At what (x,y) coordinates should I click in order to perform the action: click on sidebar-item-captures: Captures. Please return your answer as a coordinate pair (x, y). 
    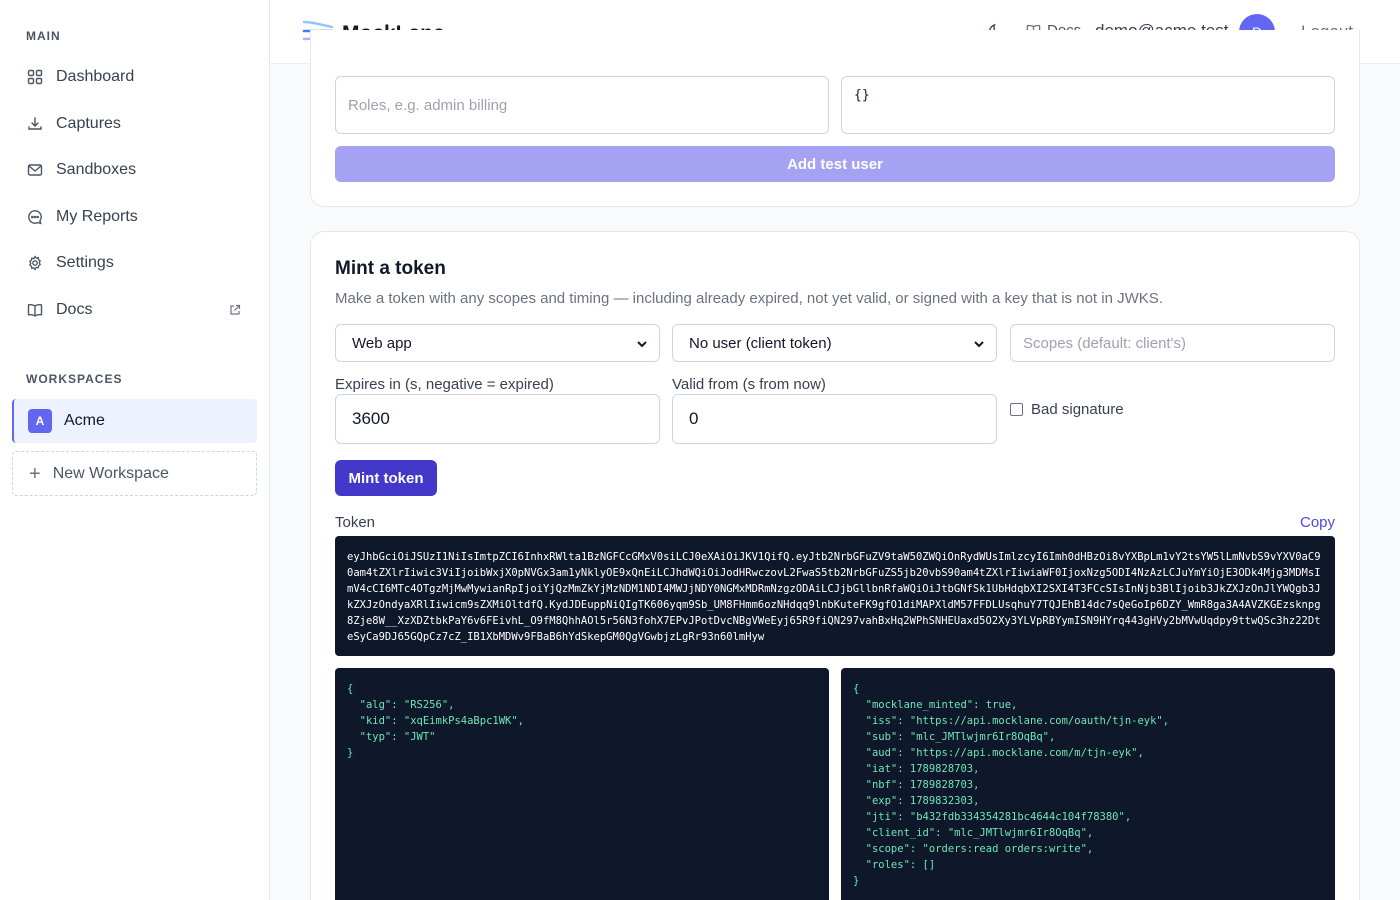
    Looking at the image, I should click on (134, 124).